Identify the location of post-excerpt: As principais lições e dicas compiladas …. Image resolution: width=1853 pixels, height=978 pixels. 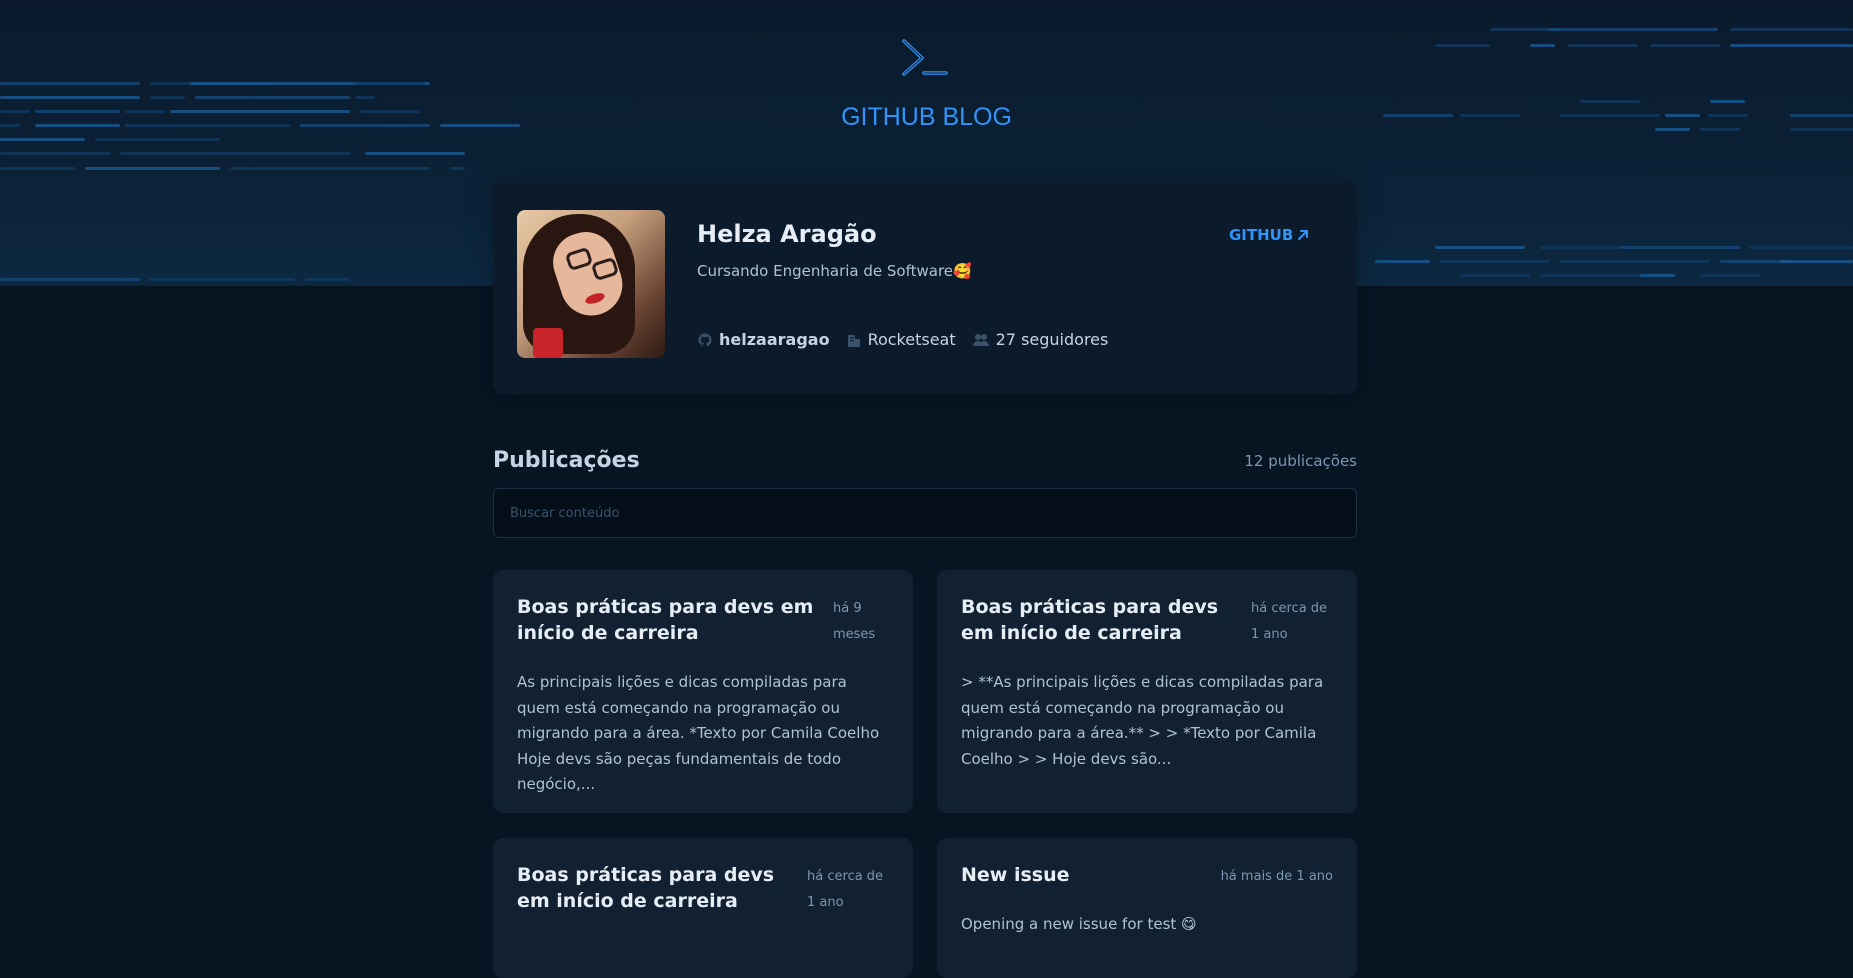
(698, 733).